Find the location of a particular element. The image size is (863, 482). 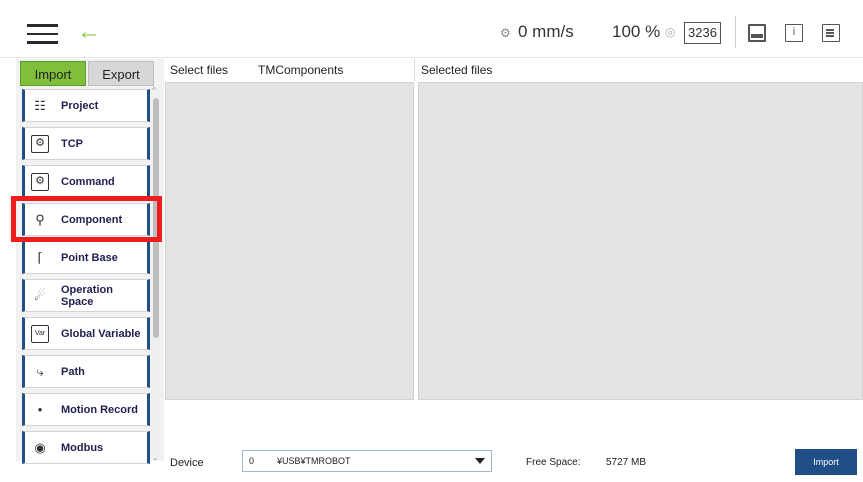

component-icon: ⚲ is located at coordinates (40, 219).